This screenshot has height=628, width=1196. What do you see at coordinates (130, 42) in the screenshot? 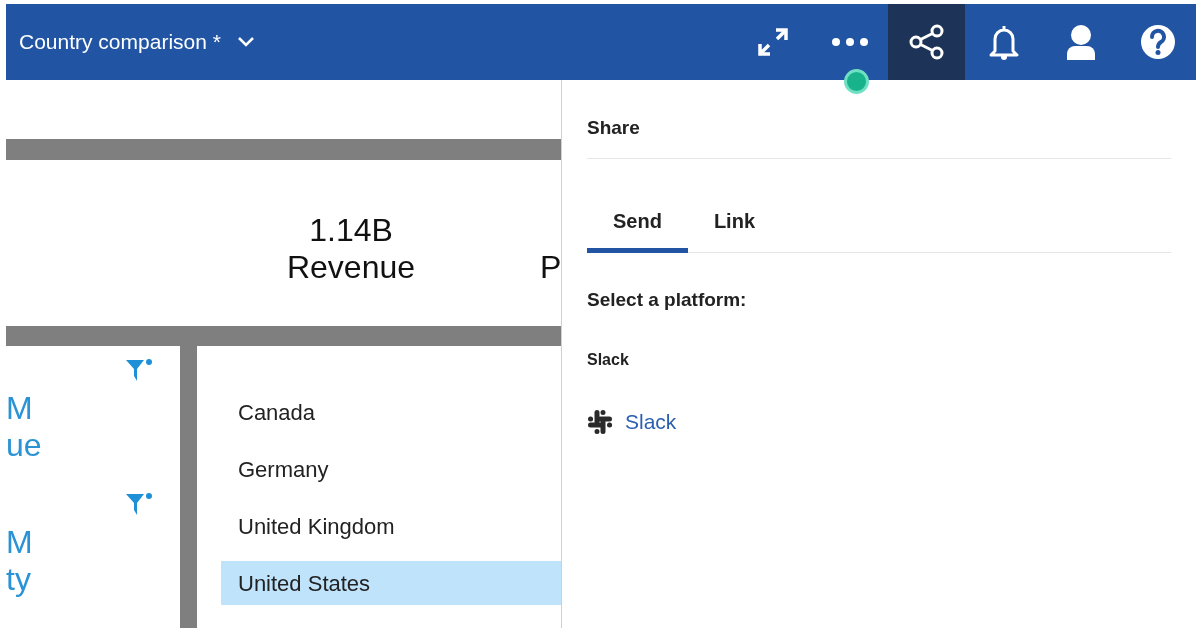
I see `dashboard-title-dropdown: Country comparison *` at bounding box center [130, 42].